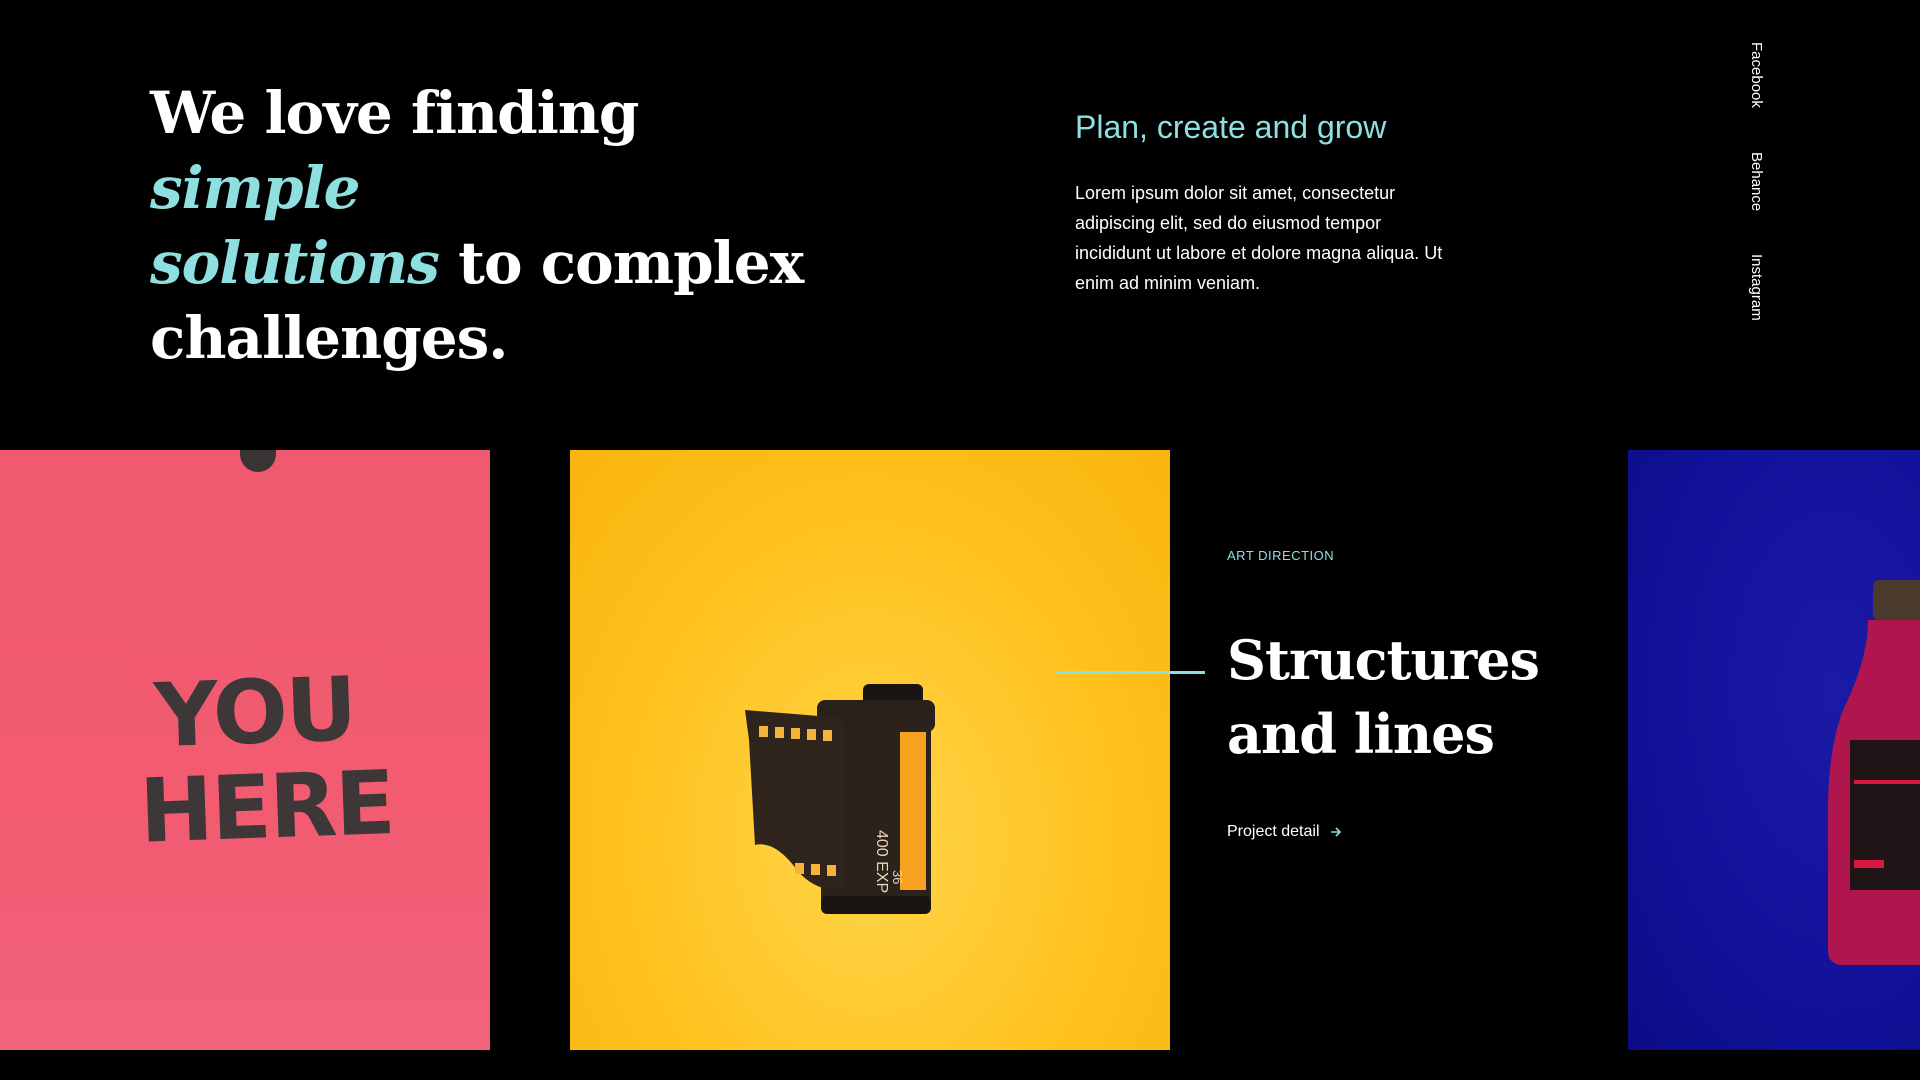 The height and width of the screenshot is (1080, 1920). I want to click on social-link-behance: Behance, so click(1756, 181).